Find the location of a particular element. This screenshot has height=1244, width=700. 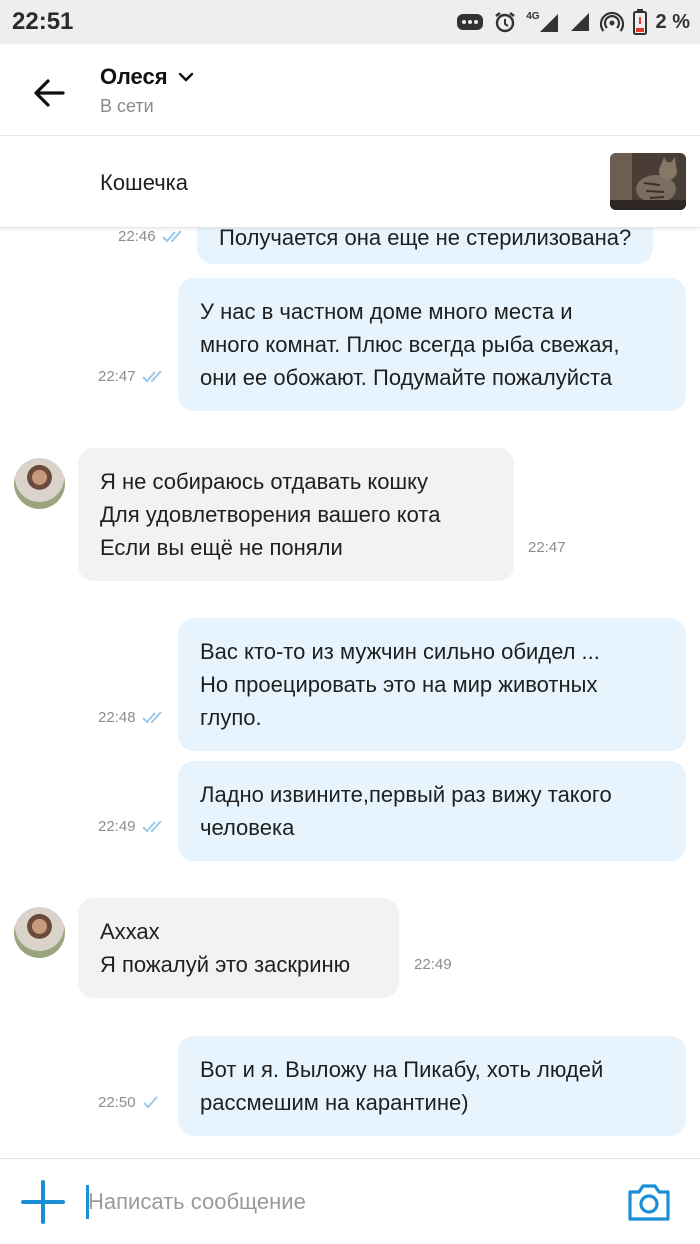

signal-icon is located at coordinates (579, 22).